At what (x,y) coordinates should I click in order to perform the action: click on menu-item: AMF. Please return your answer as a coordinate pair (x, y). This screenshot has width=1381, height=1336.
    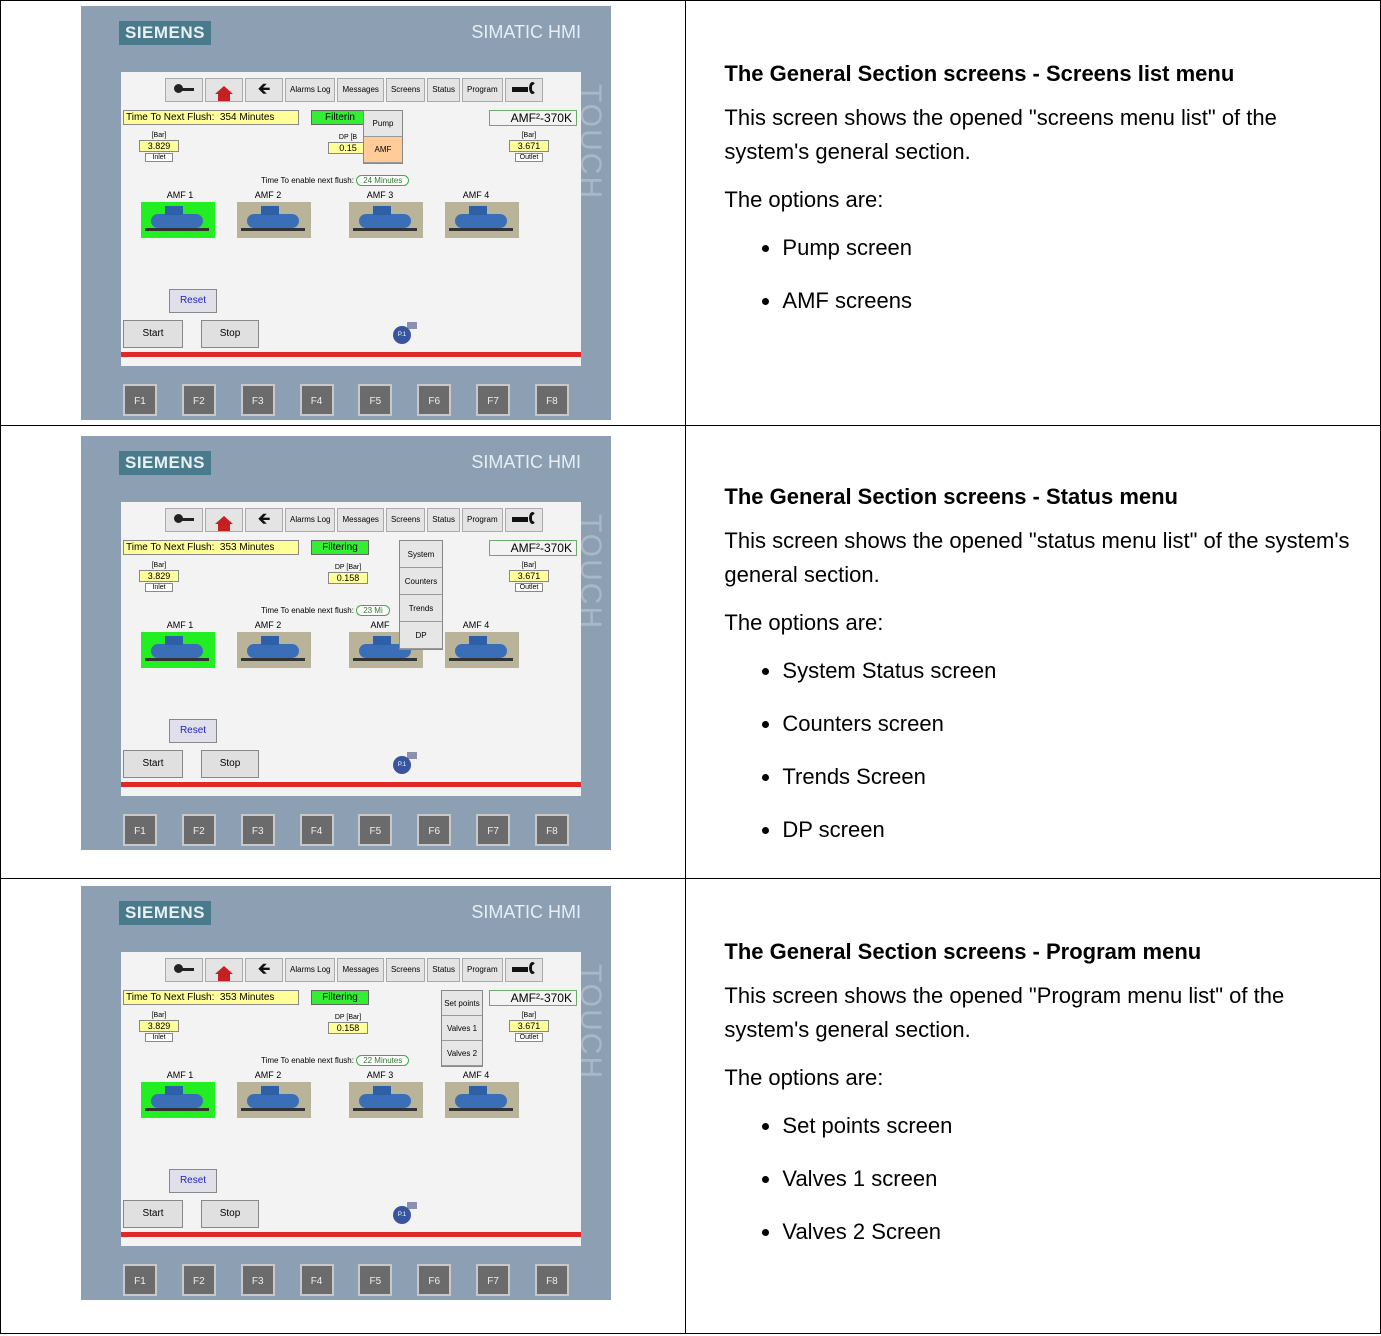
    Looking at the image, I should click on (383, 150).